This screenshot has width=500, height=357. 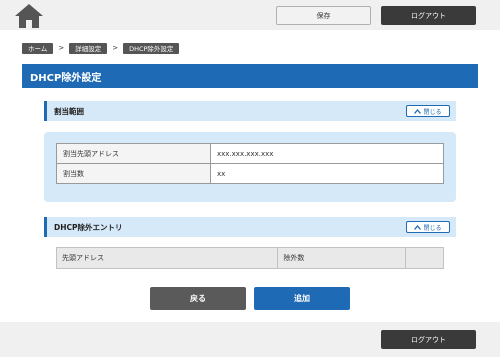 What do you see at coordinates (323, 15) in the screenshot?
I see `save-button: 保存` at bounding box center [323, 15].